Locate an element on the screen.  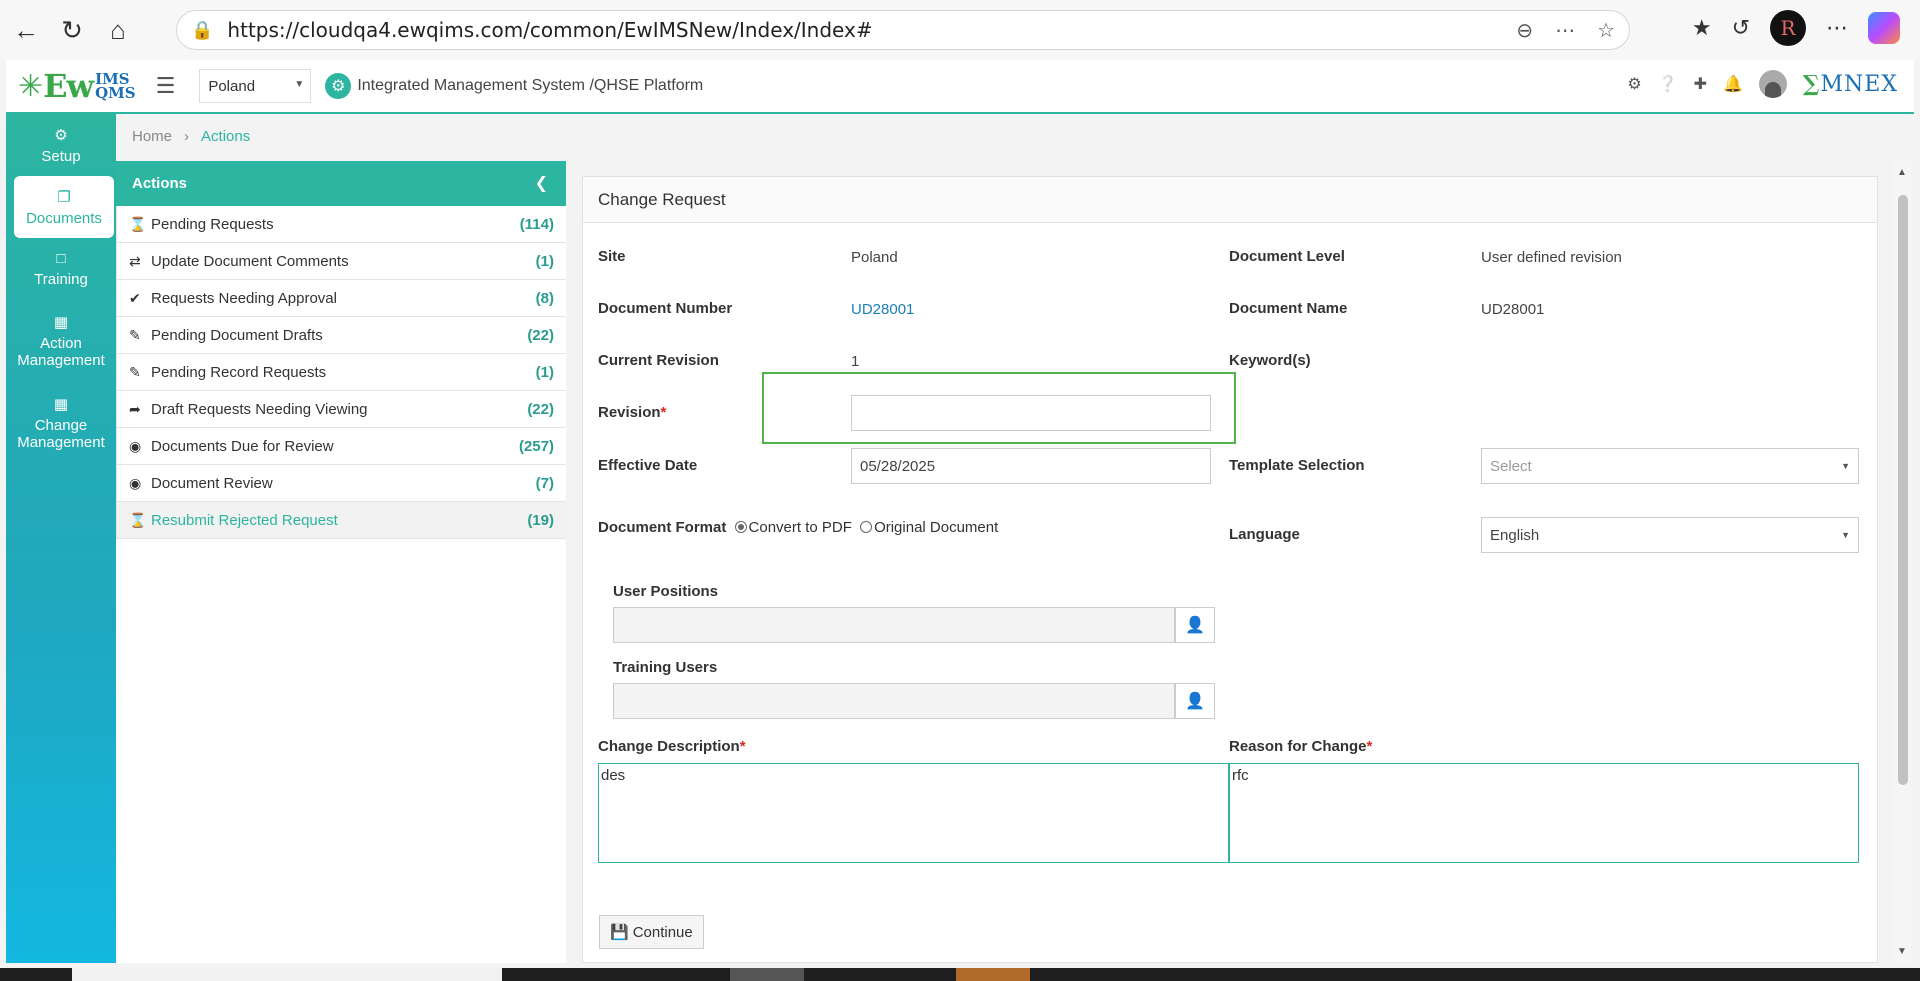
template-selection-label: Template Selection is located at coordinates (1297, 465).